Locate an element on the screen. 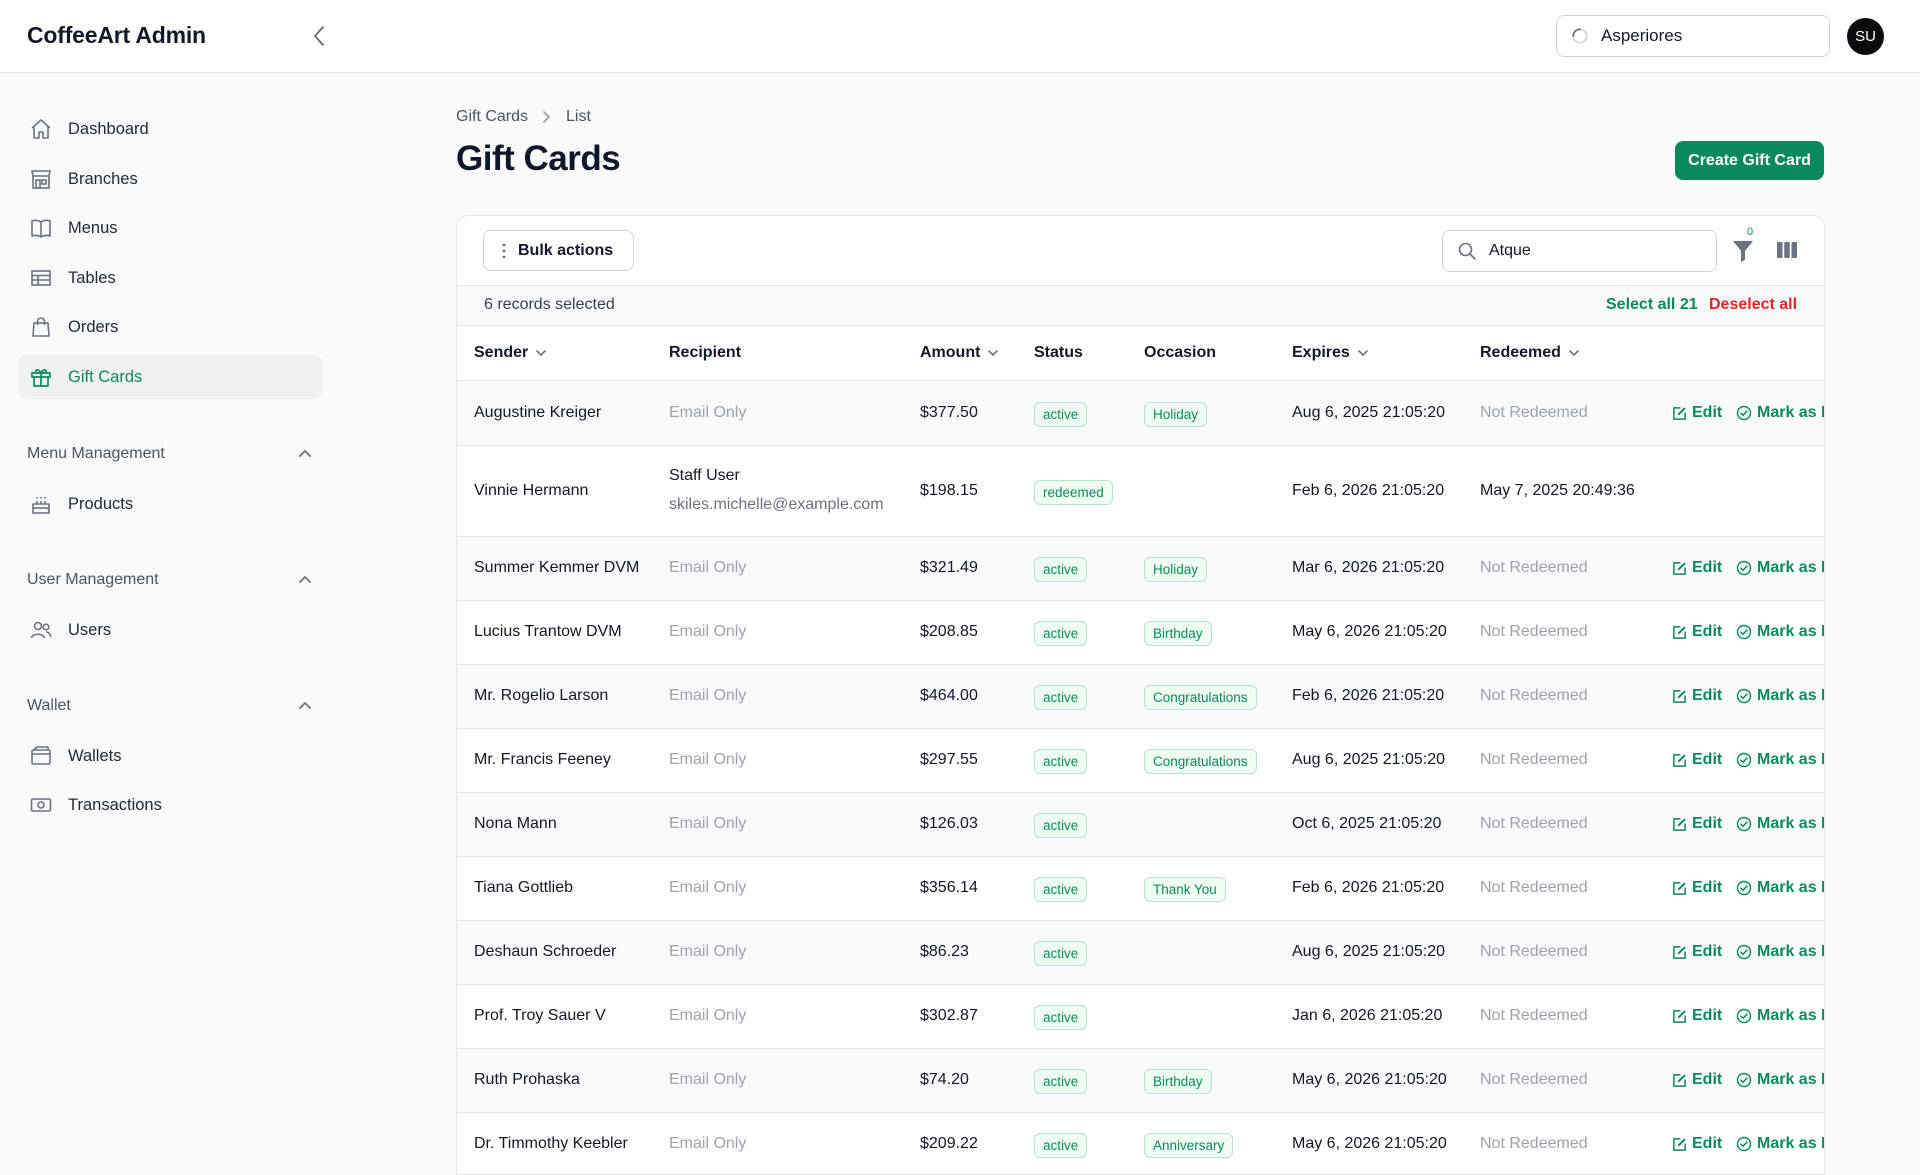 This screenshot has height=1175, width=1920. app-brand: CoffeeArt Admin is located at coordinates (116, 35).